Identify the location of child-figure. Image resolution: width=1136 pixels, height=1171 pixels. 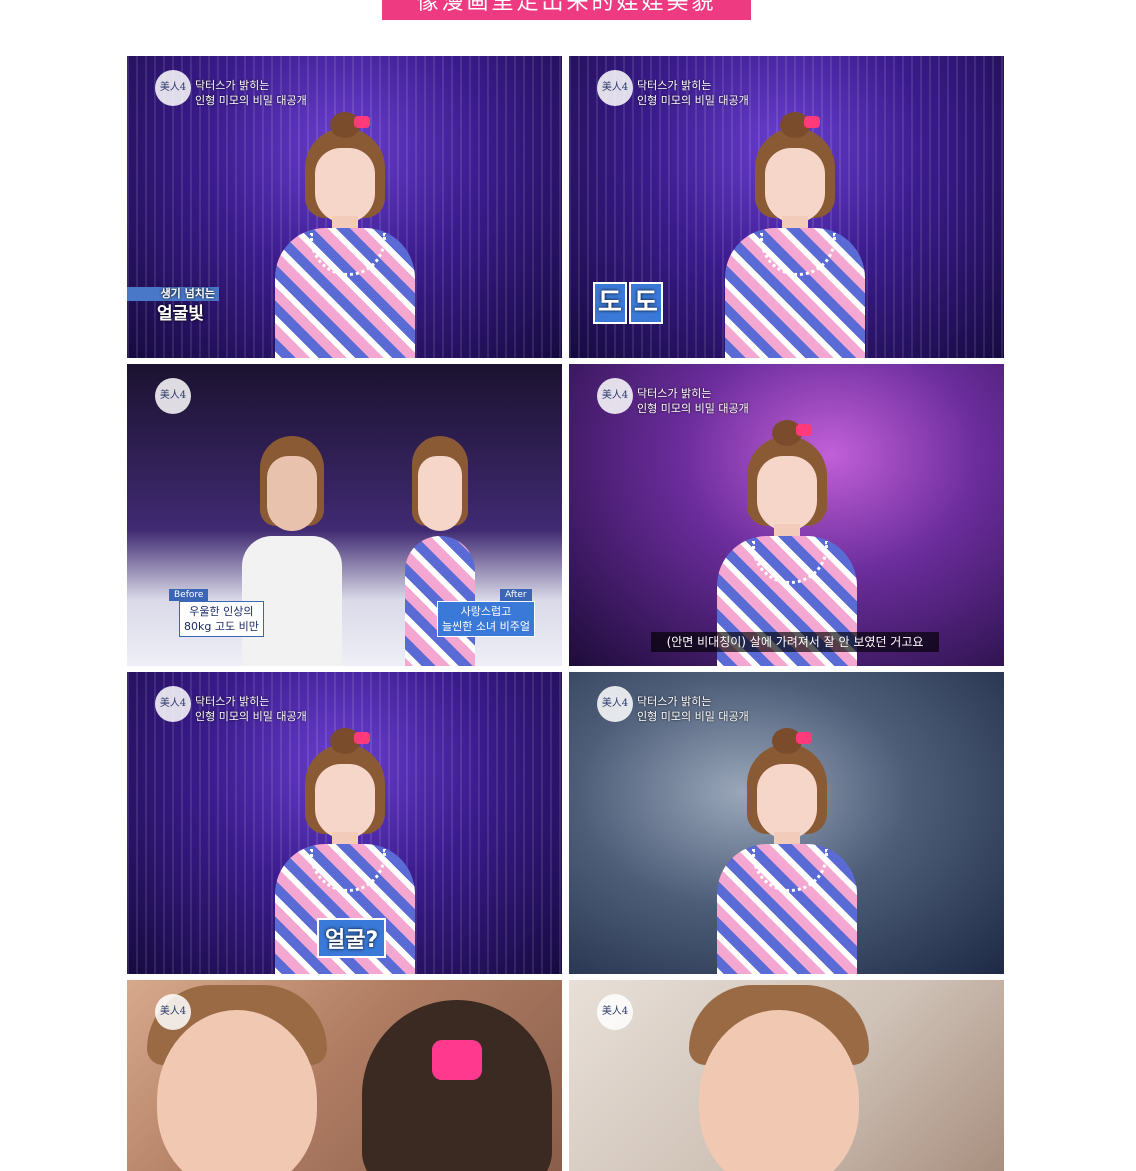
(457, 1085).